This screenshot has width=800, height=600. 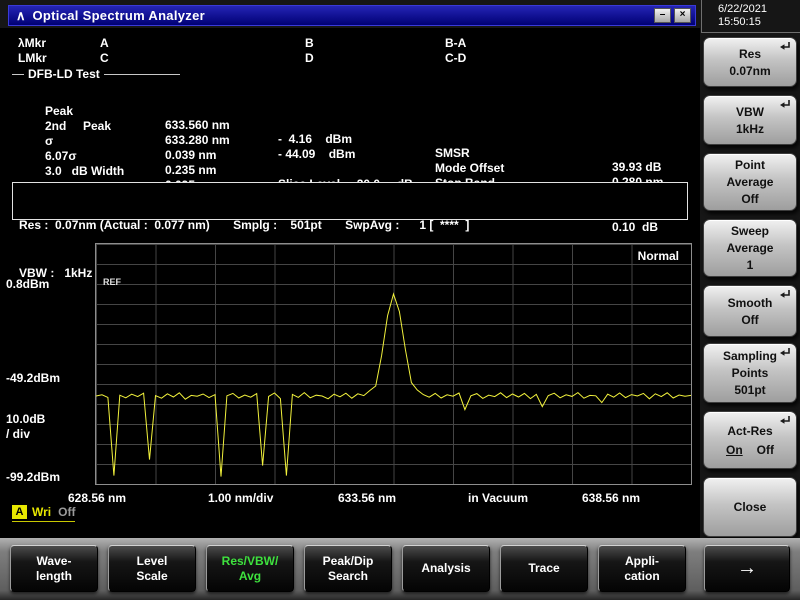 I want to click on marker-d-label: D, so click(x=309, y=58).